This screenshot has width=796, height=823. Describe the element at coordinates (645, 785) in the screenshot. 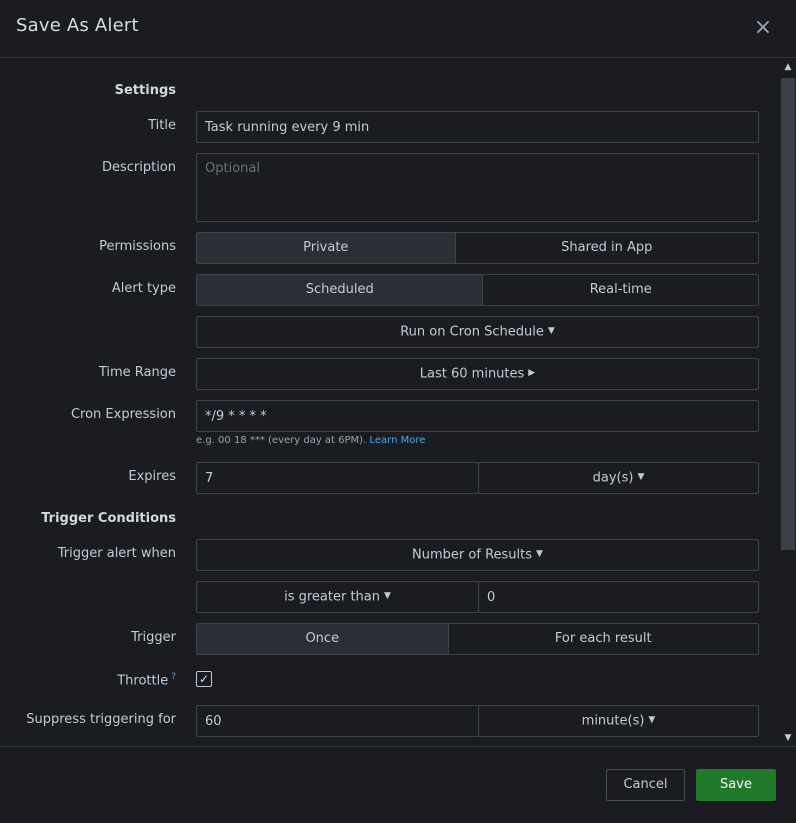

I see `cancel-button: Cancel` at that location.